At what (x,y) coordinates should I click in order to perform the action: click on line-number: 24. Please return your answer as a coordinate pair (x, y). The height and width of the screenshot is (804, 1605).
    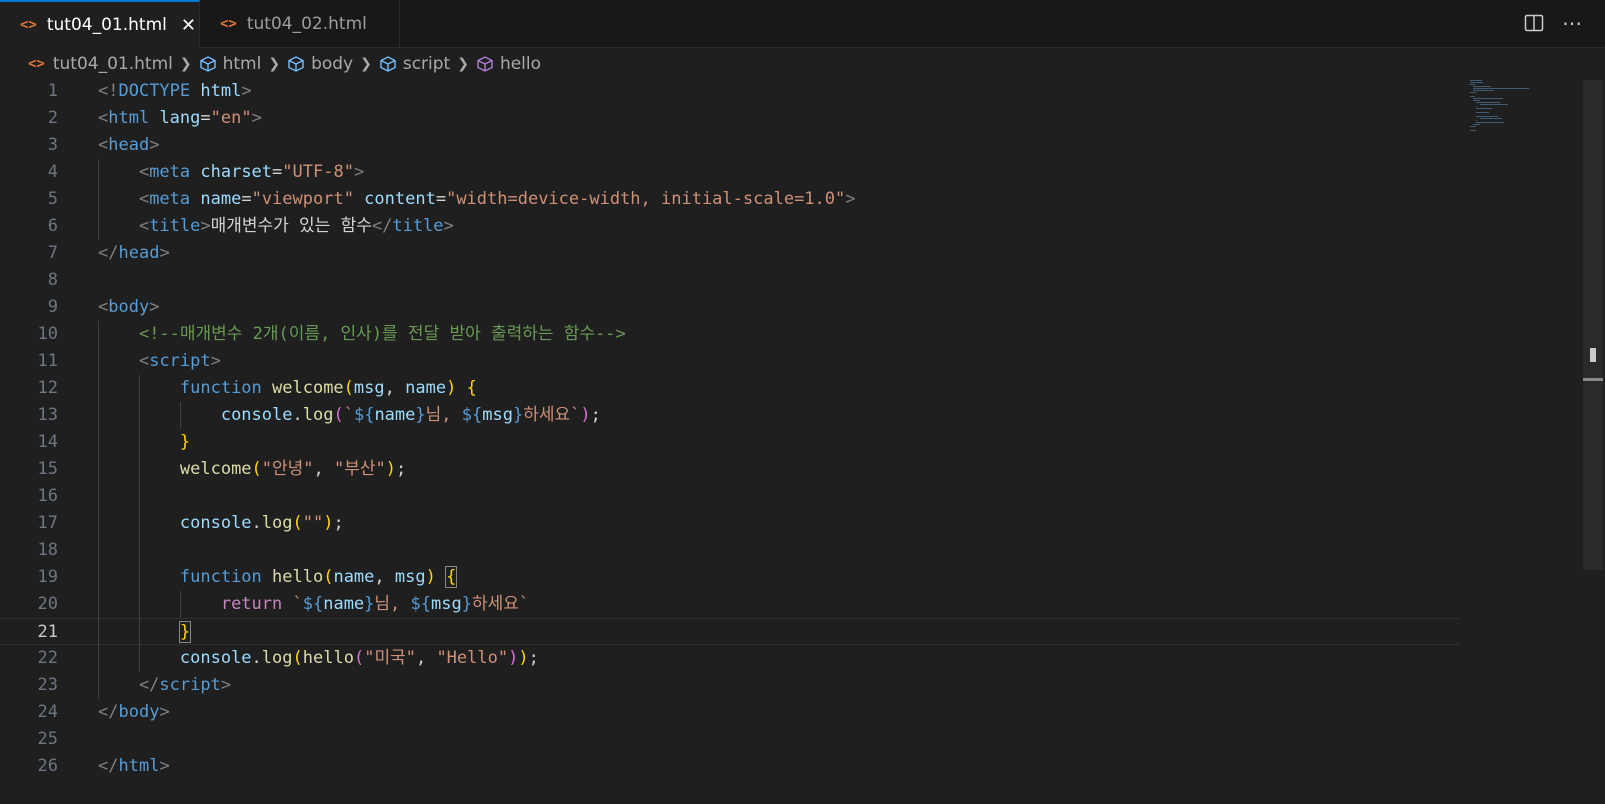
    Looking at the image, I should click on (47, 712).